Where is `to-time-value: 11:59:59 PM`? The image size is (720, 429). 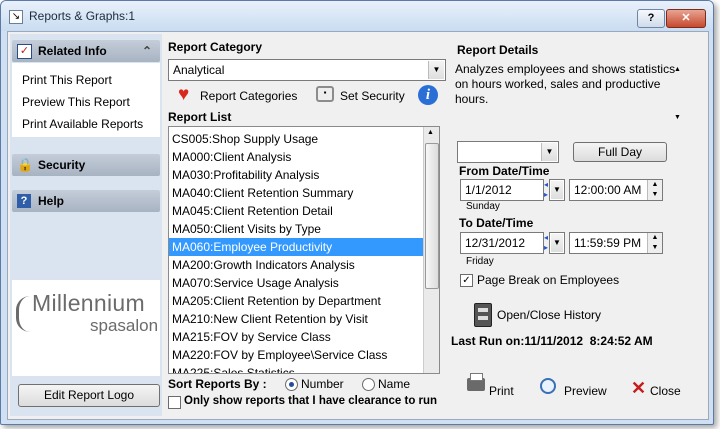
to-time-value: 11:59:59 PM is located at coordinates (608, 243).